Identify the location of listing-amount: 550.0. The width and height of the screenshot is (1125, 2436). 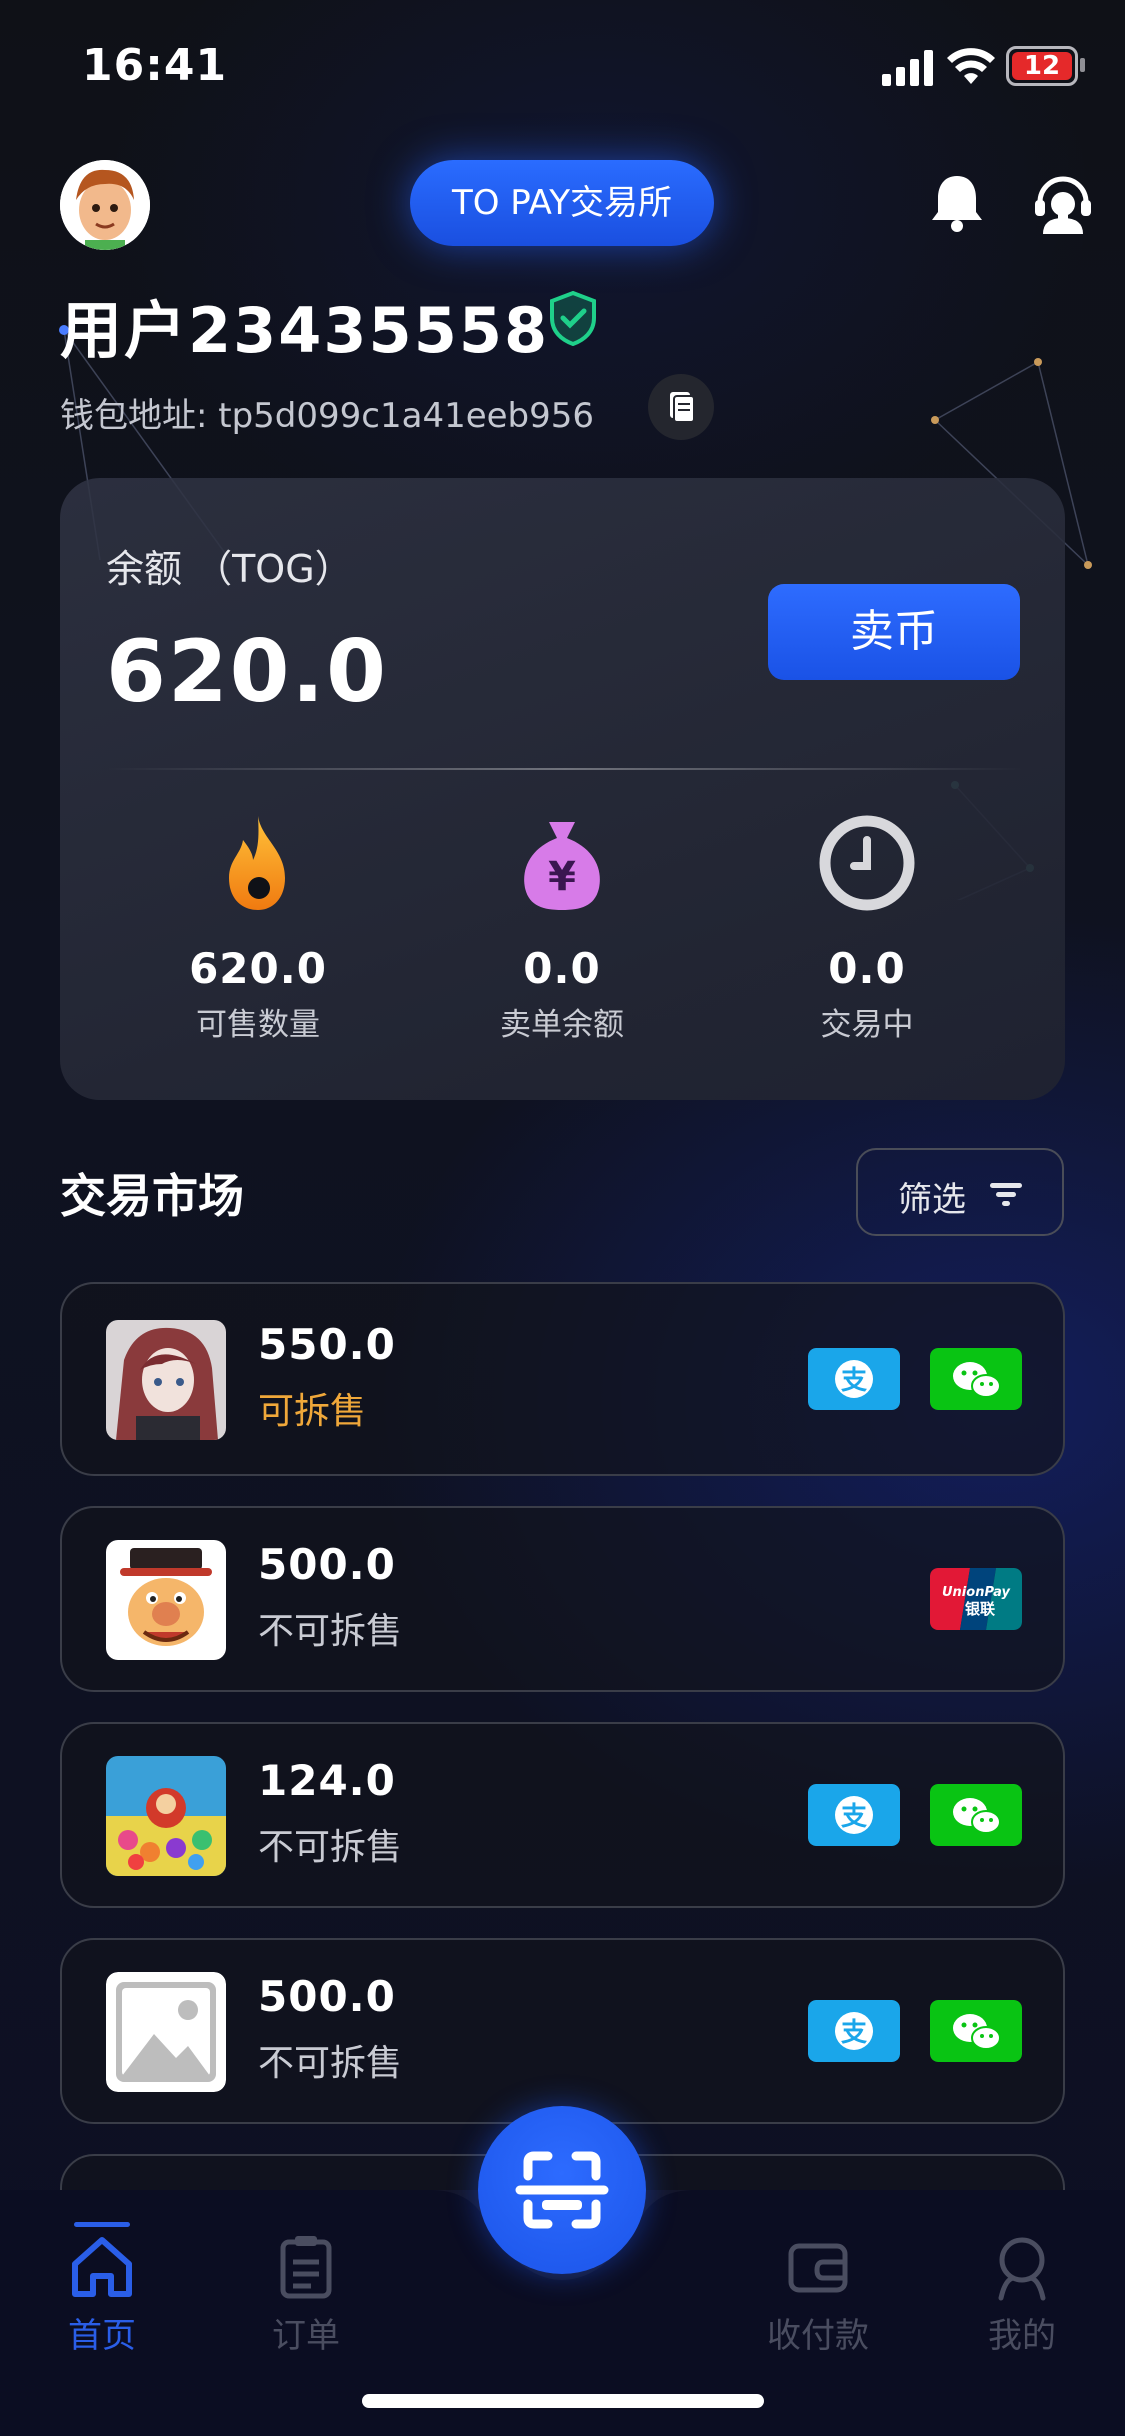
(327, 1344).